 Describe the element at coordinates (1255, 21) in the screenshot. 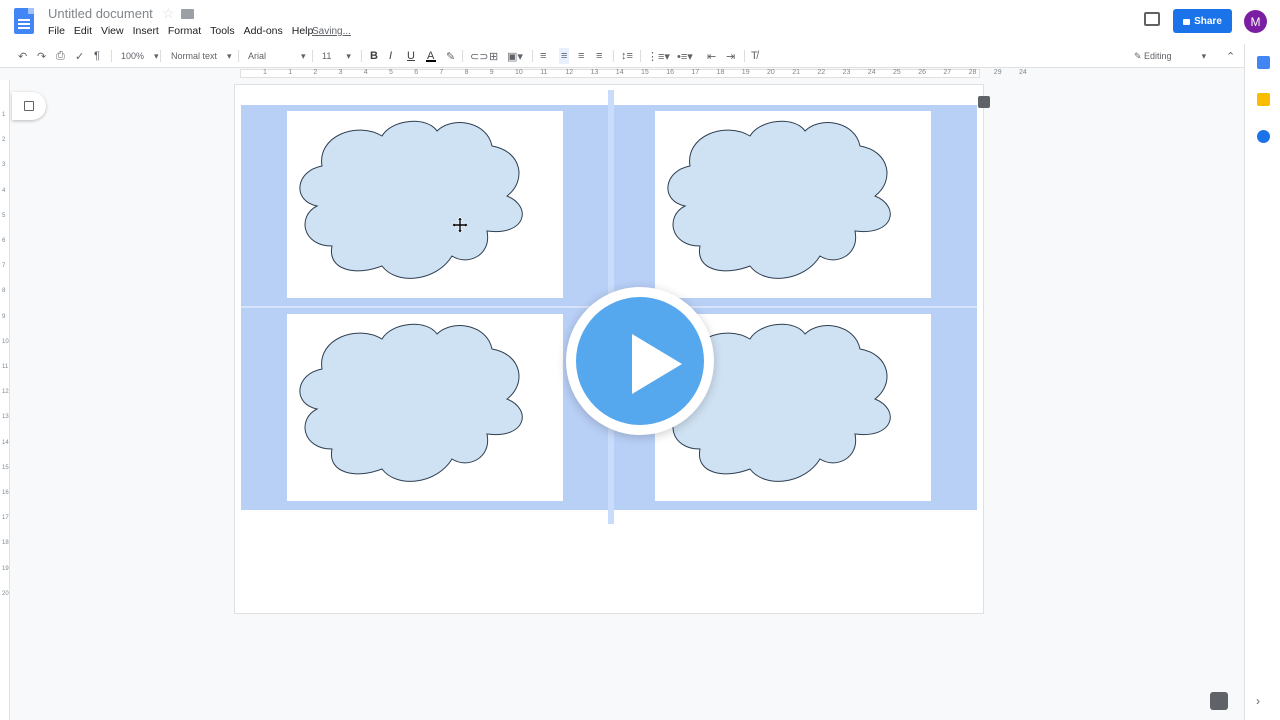

I see `avatar: M` at that location.